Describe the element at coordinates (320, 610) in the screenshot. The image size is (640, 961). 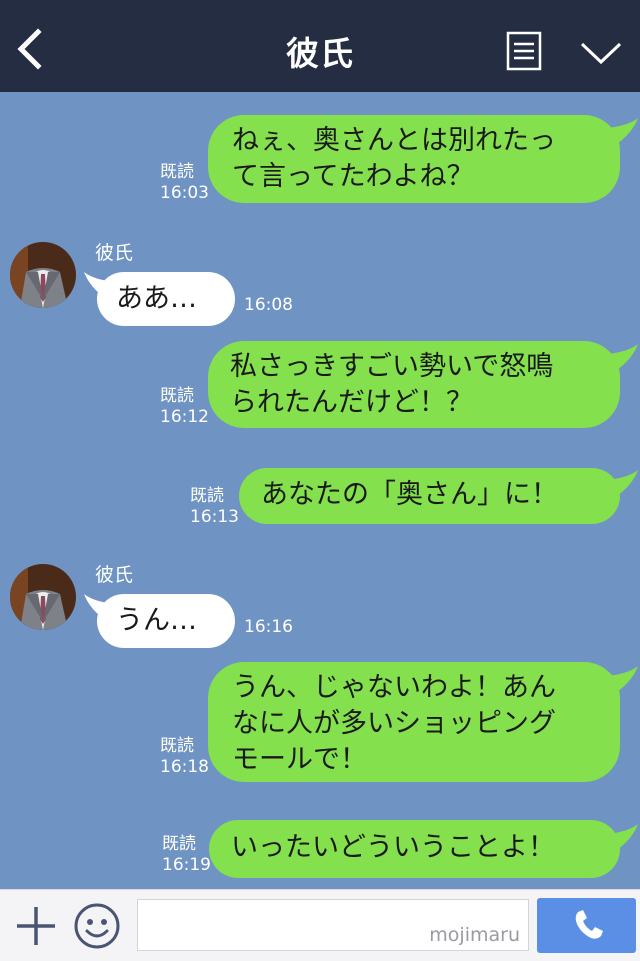
I see `message-row: 彼氏 うん… 16:16` at that location.